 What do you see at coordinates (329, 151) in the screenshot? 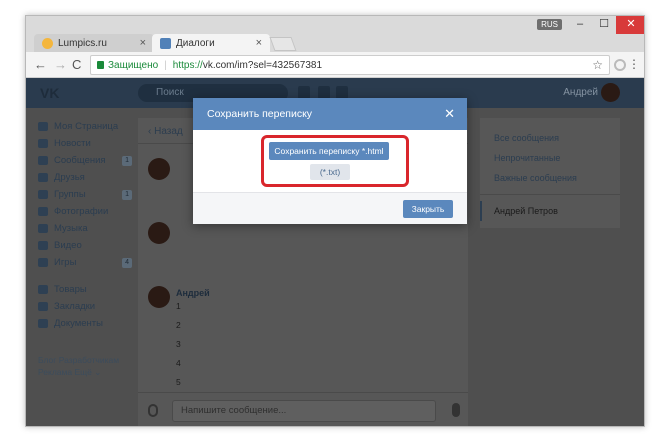
I see `save-html-button: Сохранить переписку *.html` at bounding box center [329, 151].